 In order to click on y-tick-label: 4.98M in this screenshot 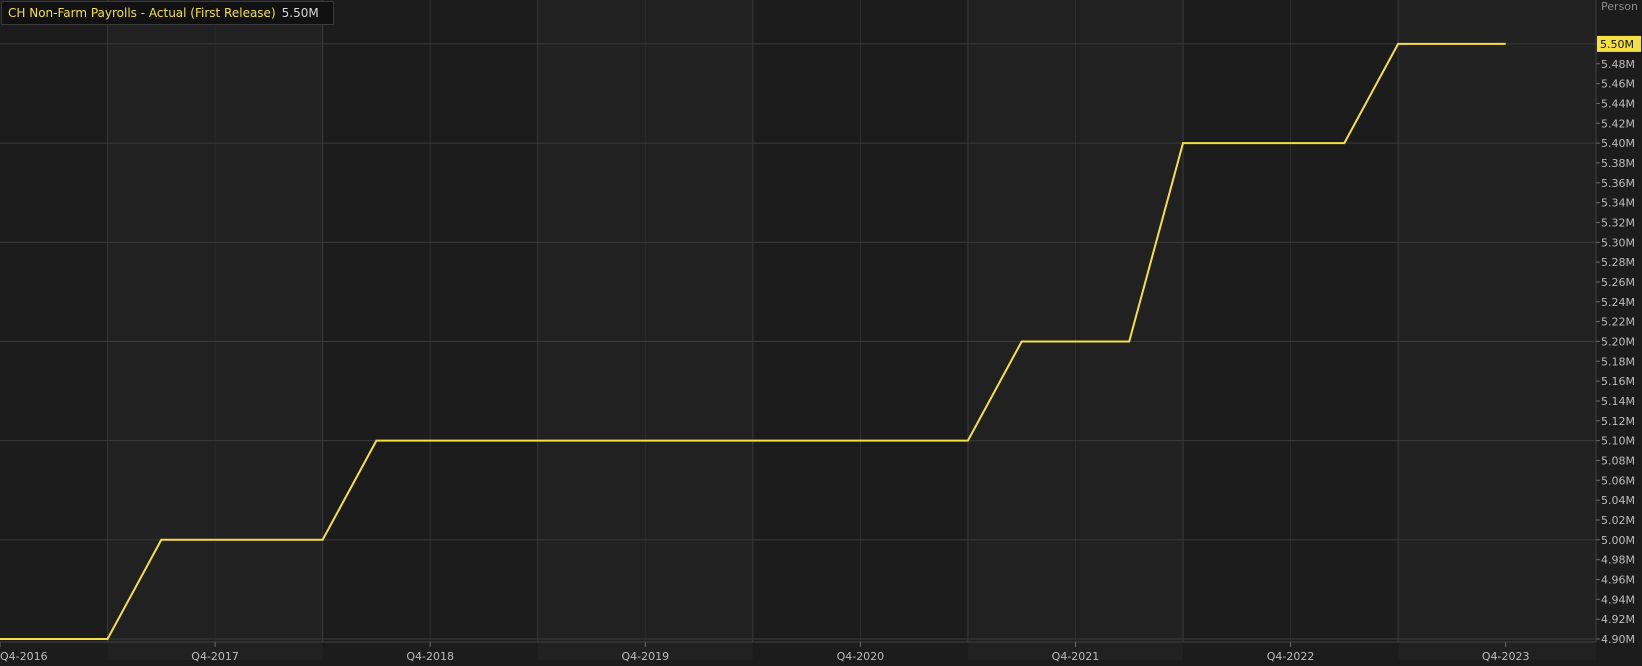, I will do `click(1618, 560)`.